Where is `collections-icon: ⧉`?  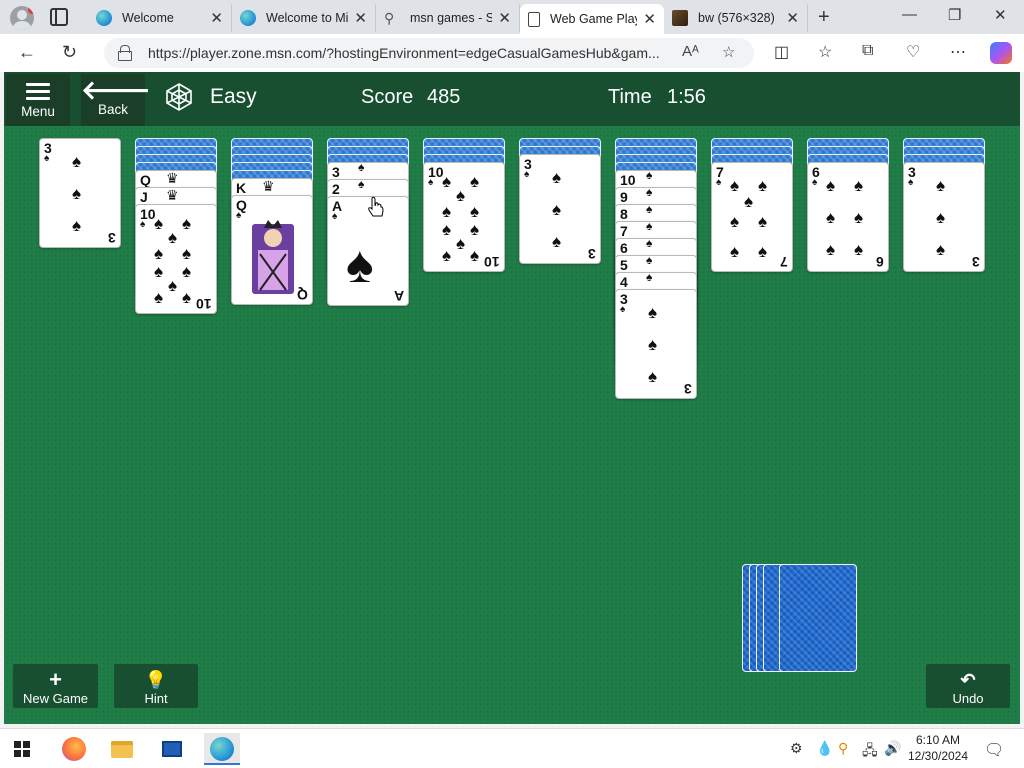
collections-icon: ⧉ is located at coordinates (867, 51).